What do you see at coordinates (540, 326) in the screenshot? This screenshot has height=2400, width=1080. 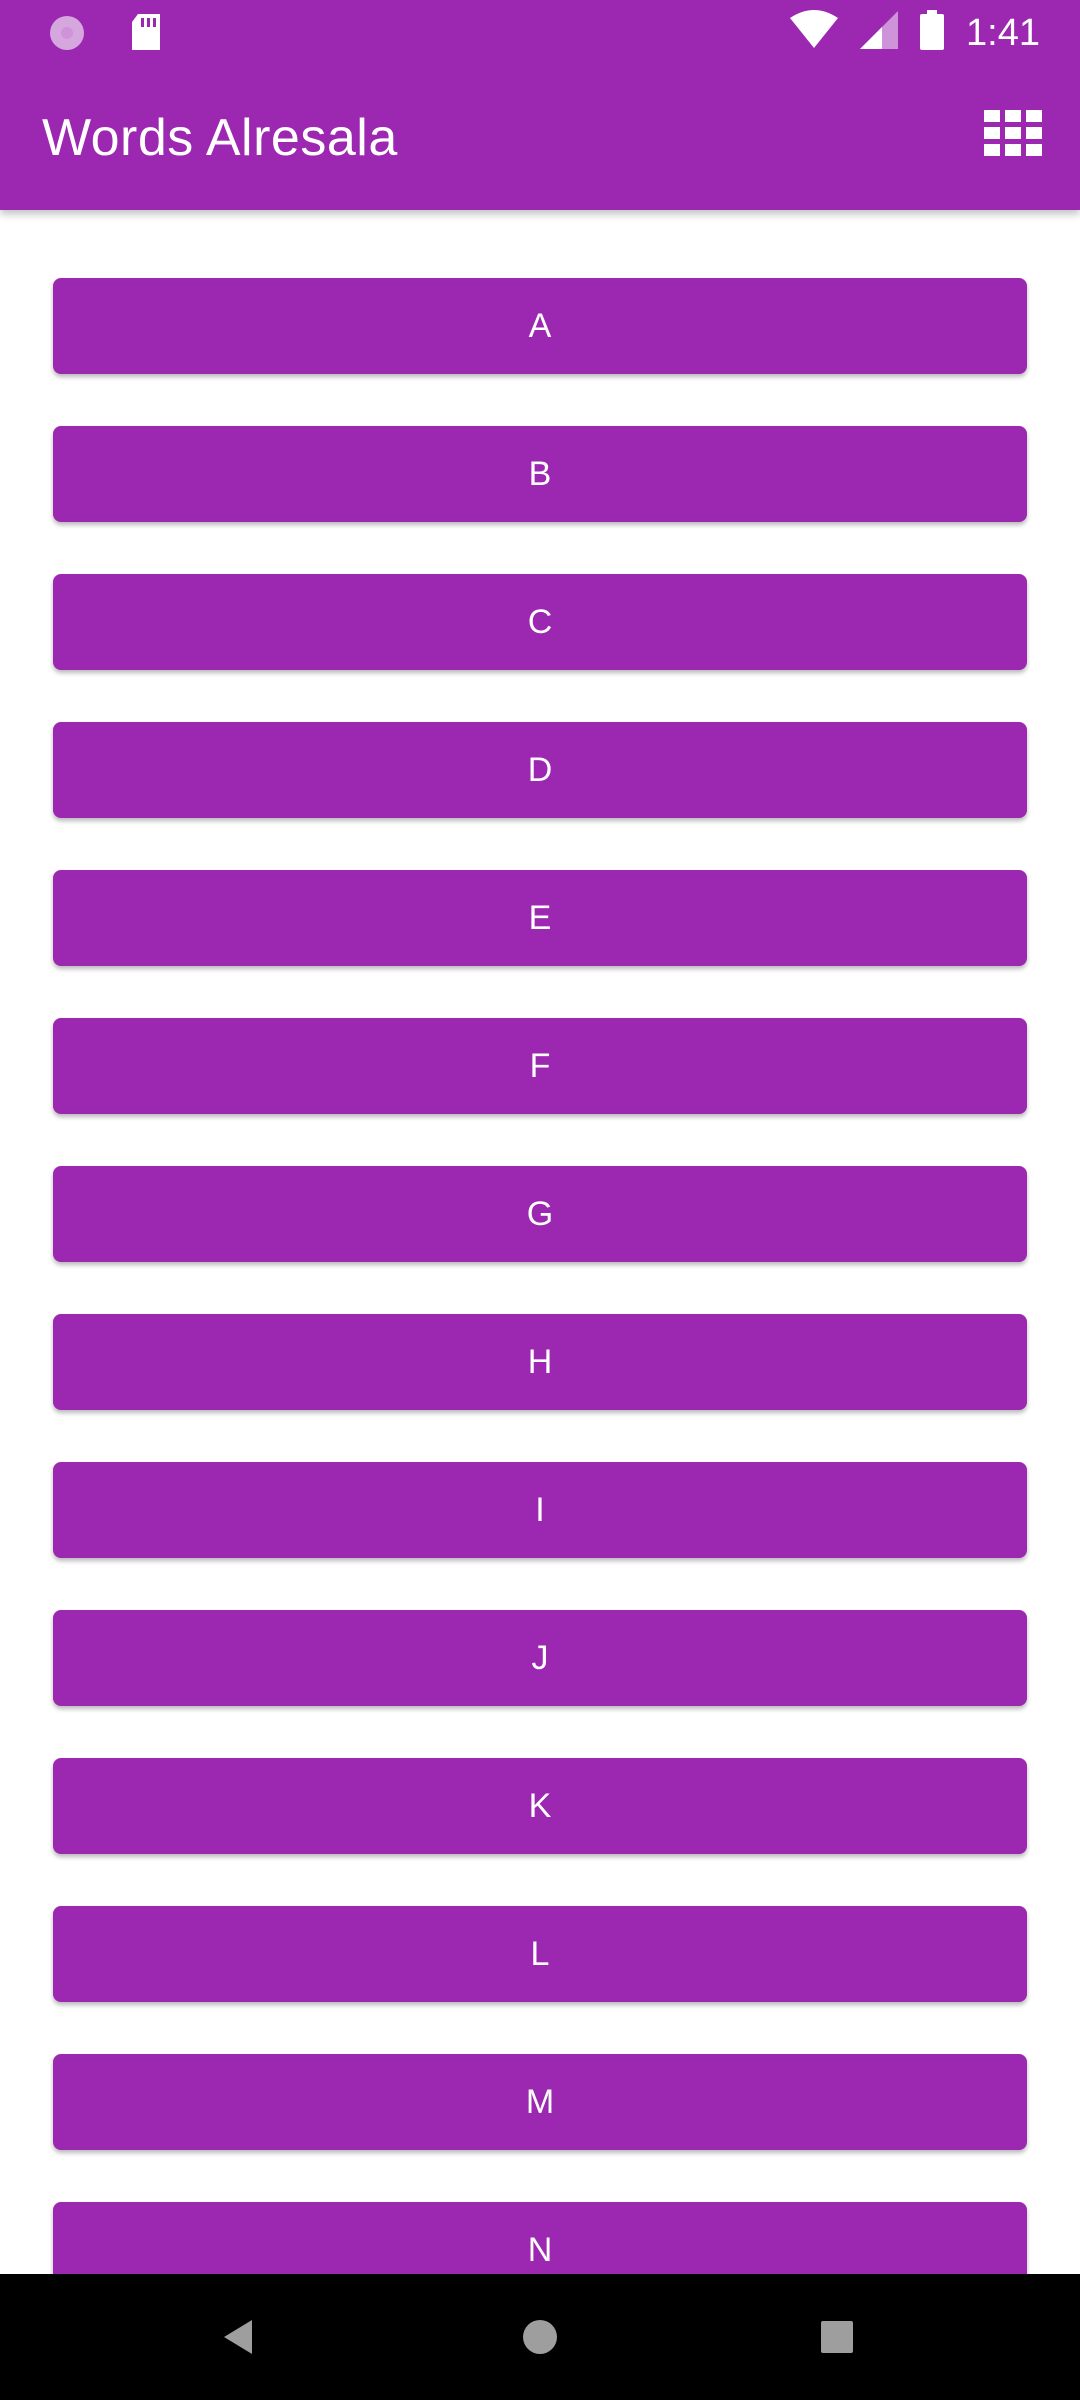 I see `letter-button-a: A` at bounding box center [540, 326].